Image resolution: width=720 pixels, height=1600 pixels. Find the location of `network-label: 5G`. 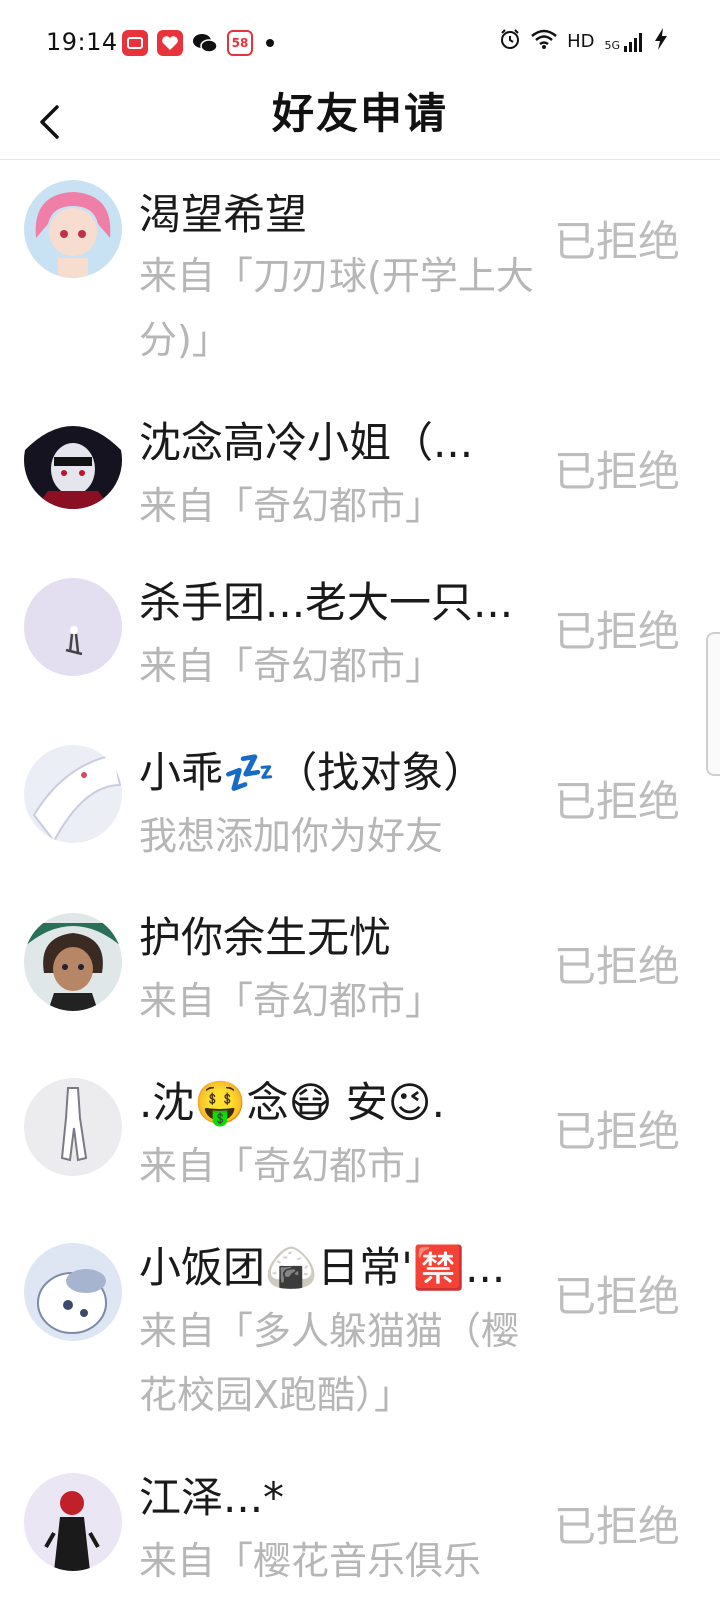

network-label: 5G is located at coordinates (612, 45).